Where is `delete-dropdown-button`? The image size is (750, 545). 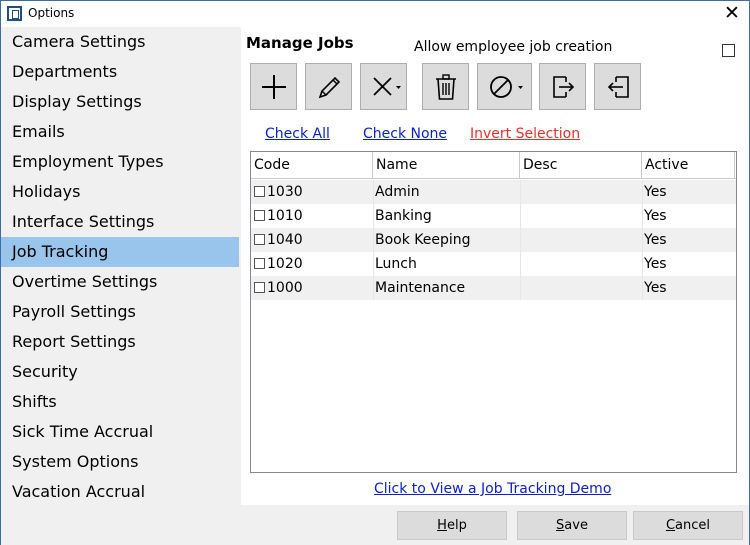 delete-dropdown-button is located at coordinates (383, 86).